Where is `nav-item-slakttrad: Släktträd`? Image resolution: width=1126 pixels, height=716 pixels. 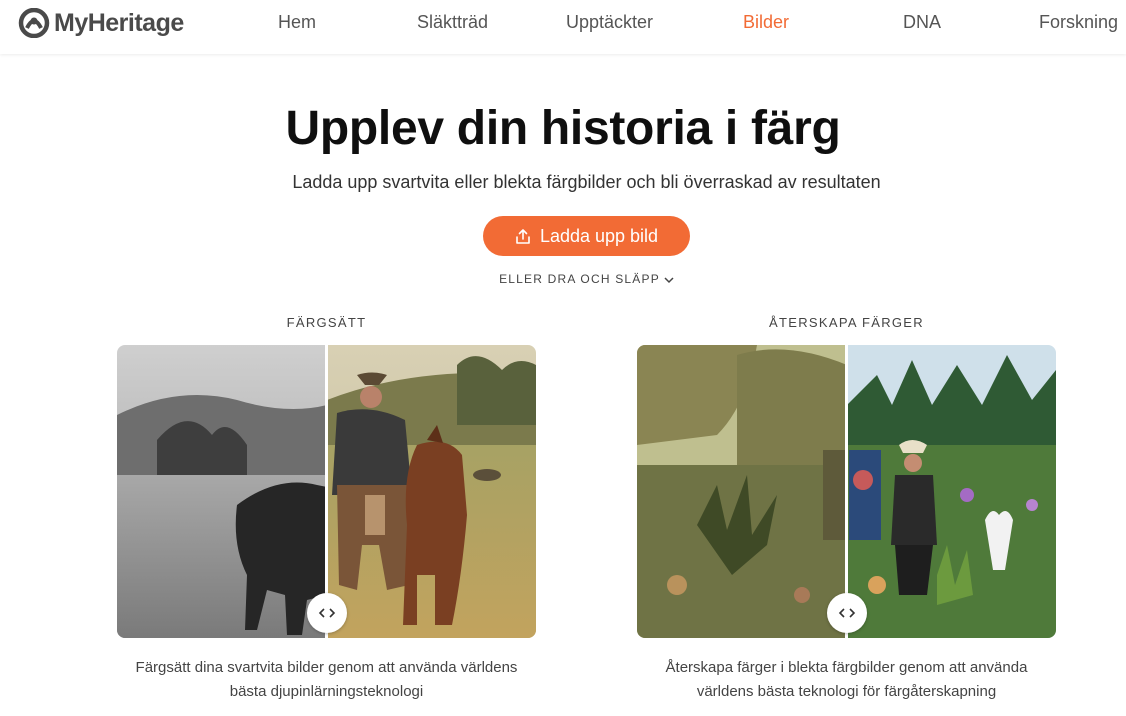
nav-item-slakttrad: Släktträd is located at coordinates (452, 22).